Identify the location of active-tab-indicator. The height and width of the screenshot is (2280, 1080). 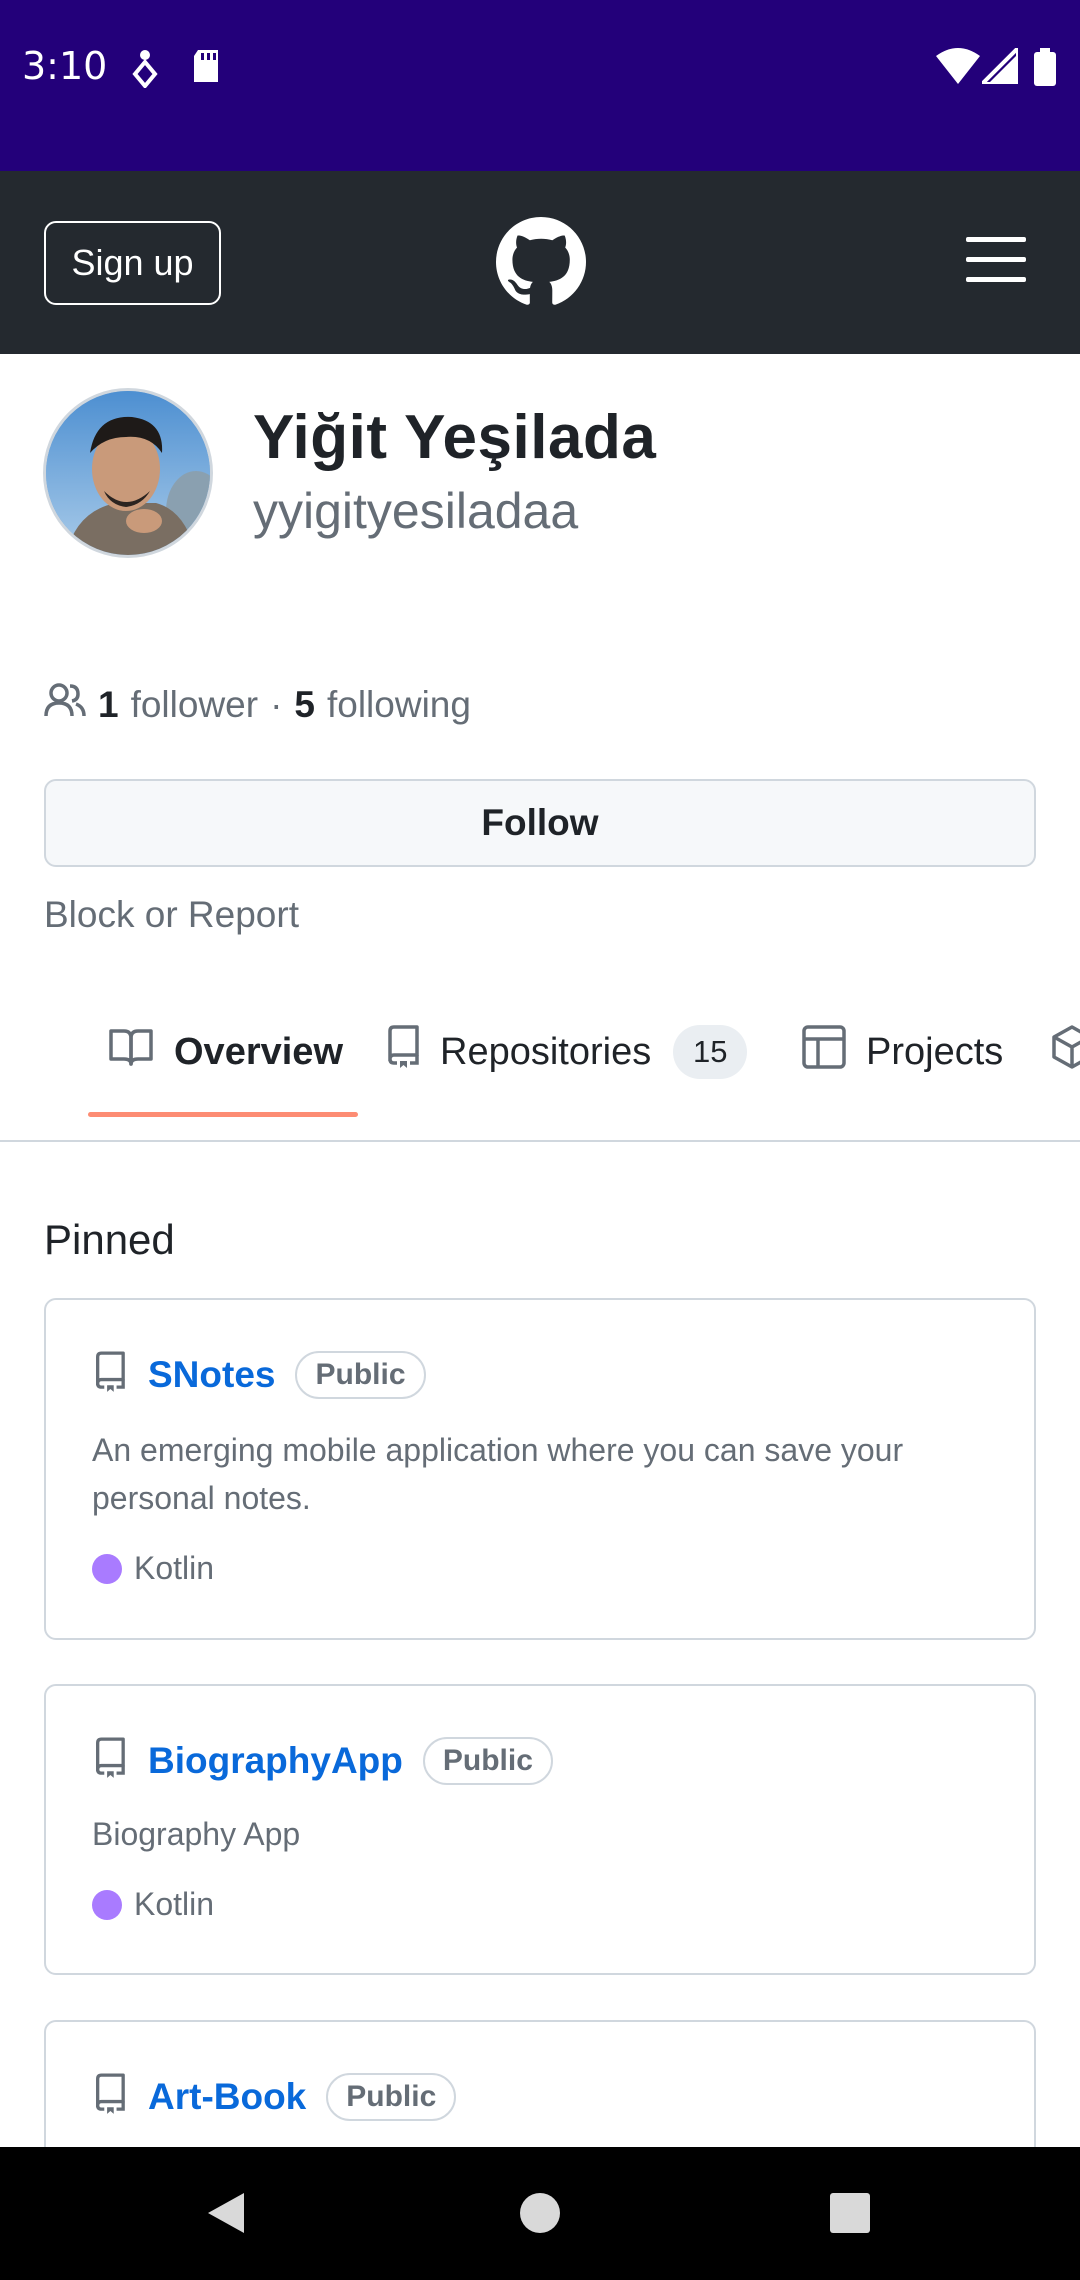
(223, 1114).